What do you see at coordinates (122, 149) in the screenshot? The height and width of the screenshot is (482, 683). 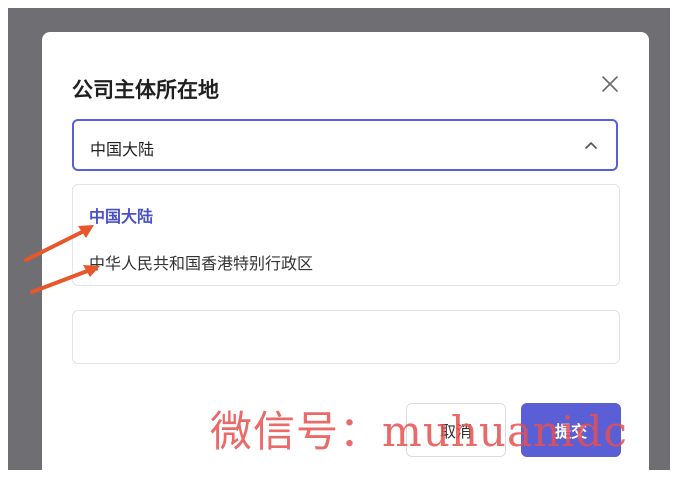 I see `select-value: 中国大陆` at bounding box center [122, 149].